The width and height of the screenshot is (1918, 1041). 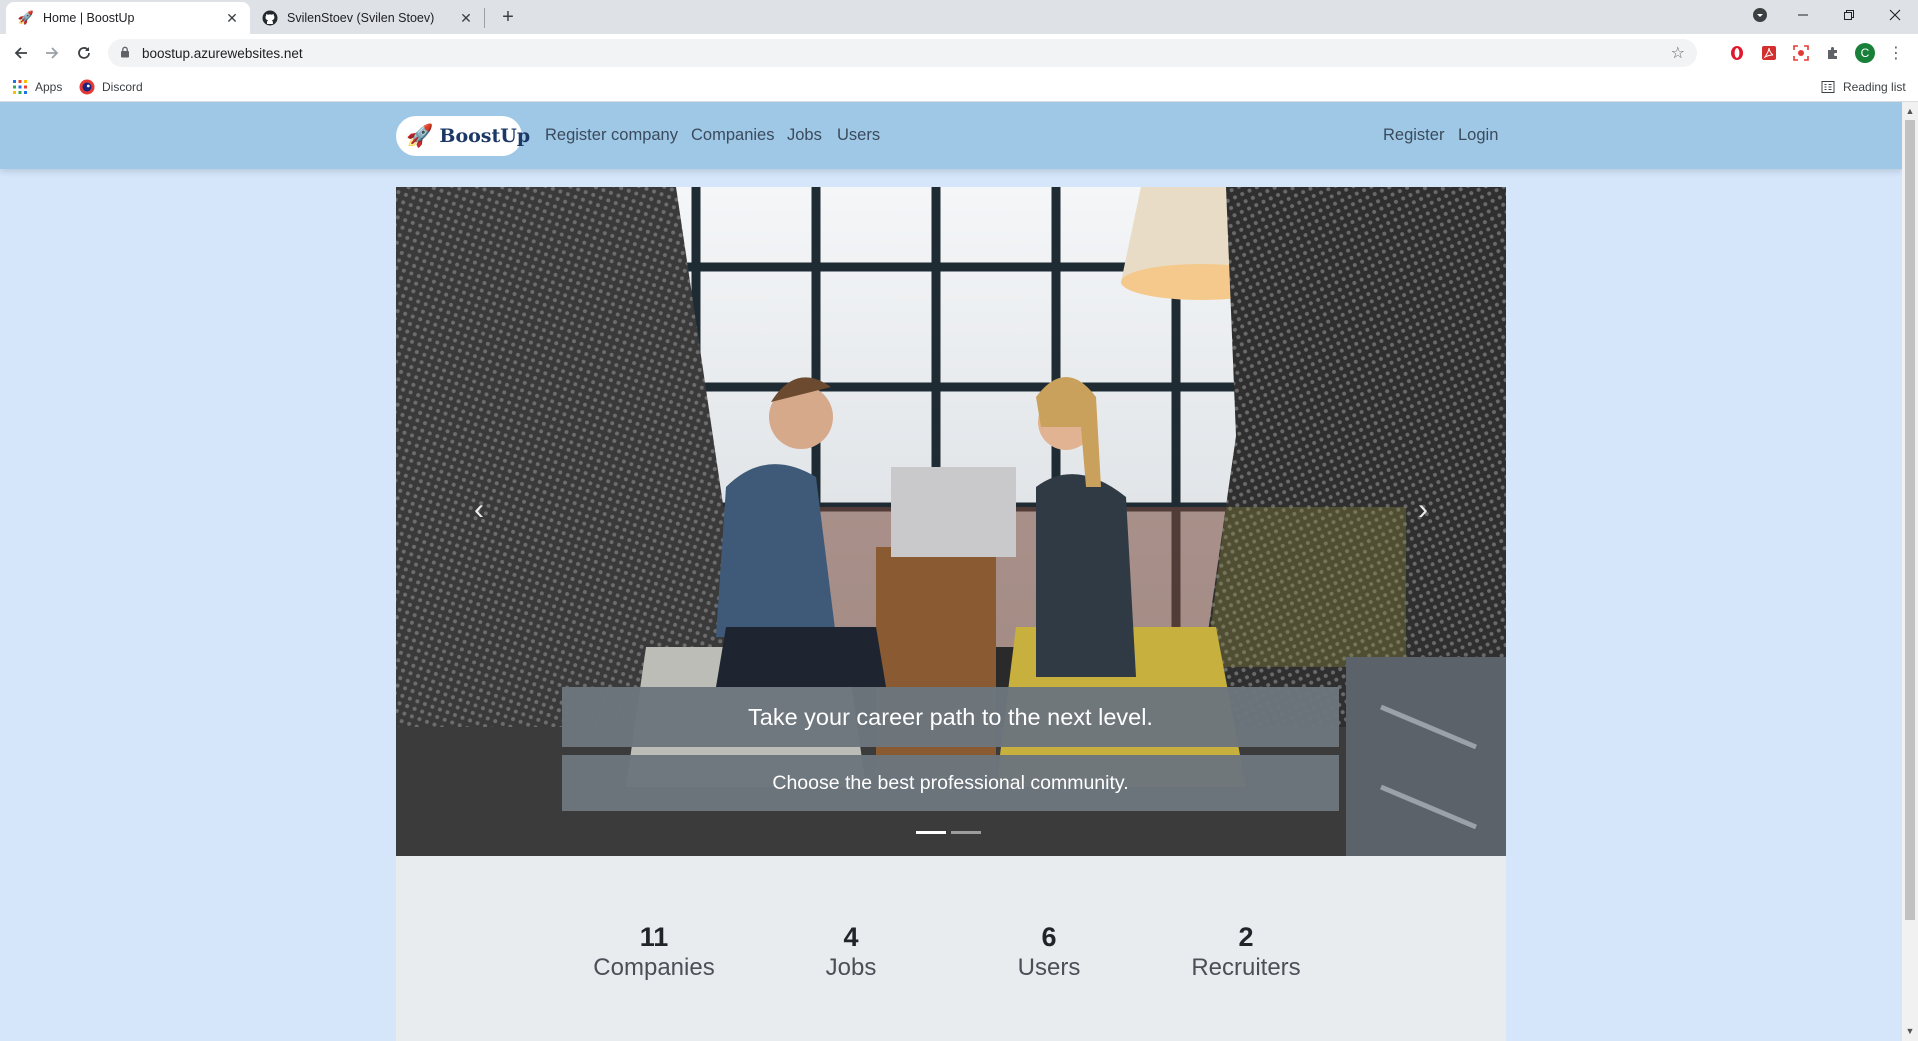 What do you see at coordinates (851, 967) in the screenshot?
I see `stat-label: Jobs` at bounding box center [851, 967].